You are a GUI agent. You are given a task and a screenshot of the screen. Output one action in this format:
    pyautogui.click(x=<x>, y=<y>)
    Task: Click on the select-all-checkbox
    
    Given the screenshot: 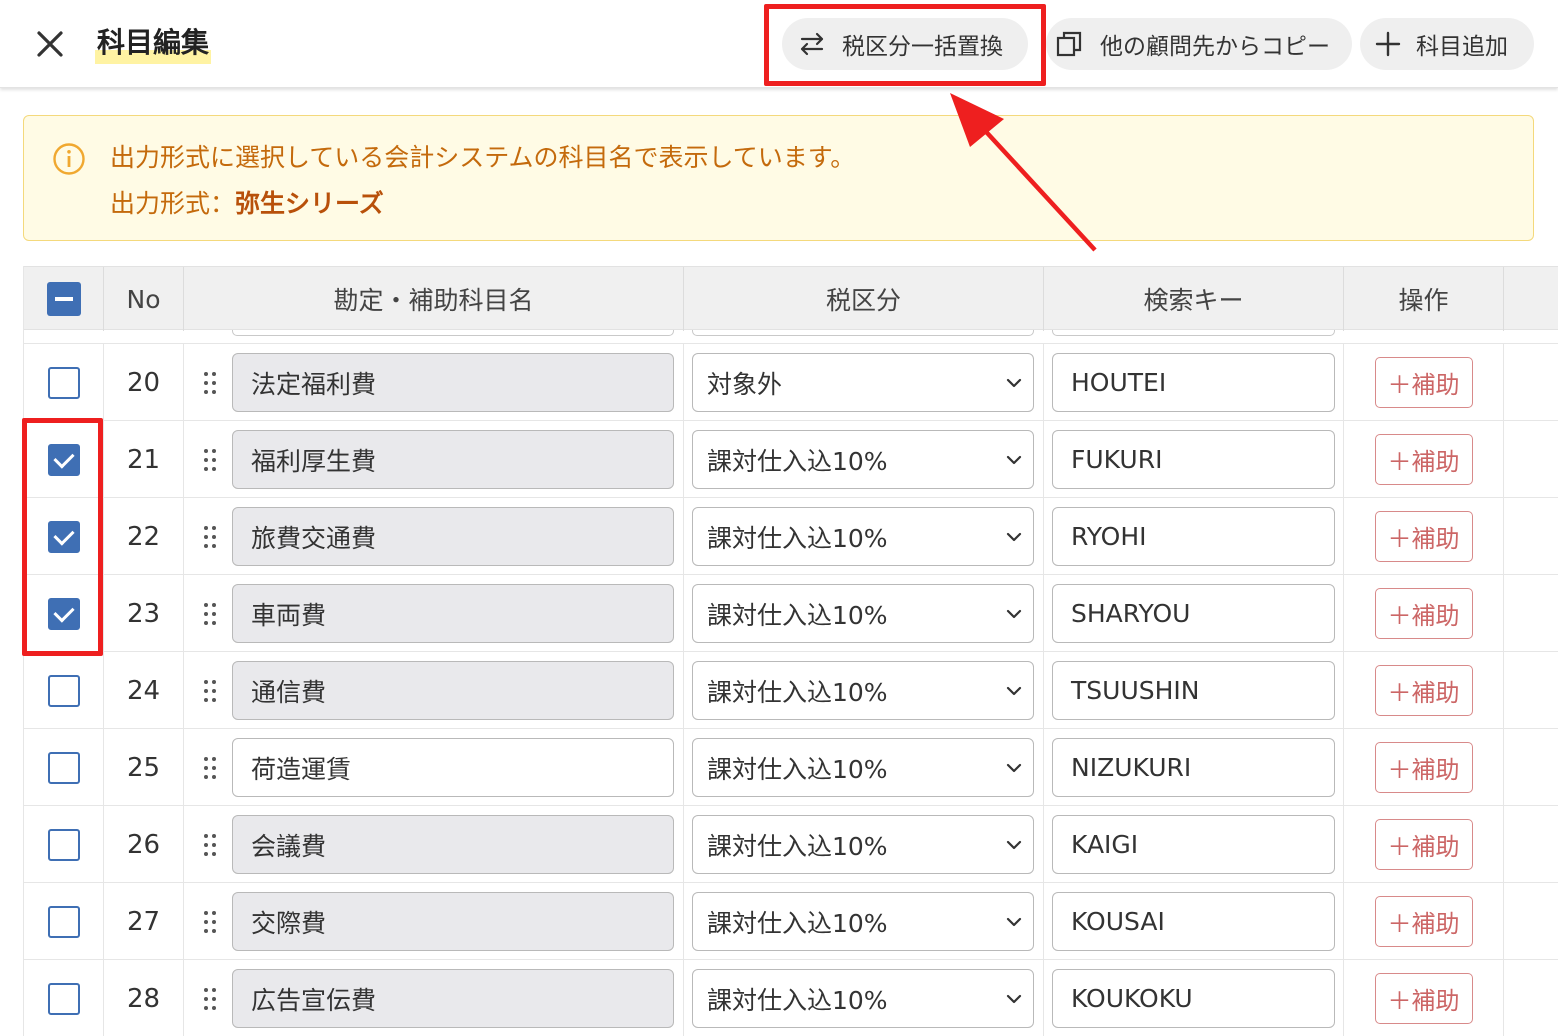 What is the action you would take?
    pyautogui.click(x=63, y=299)
    